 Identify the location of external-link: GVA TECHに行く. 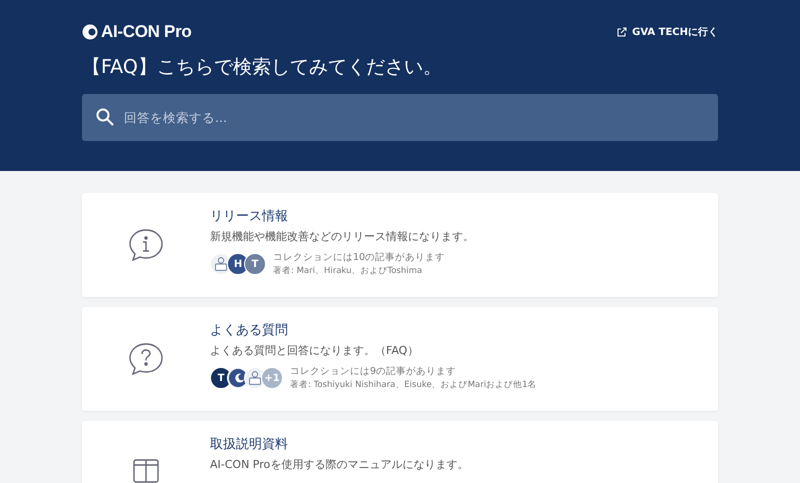
(667, 32).